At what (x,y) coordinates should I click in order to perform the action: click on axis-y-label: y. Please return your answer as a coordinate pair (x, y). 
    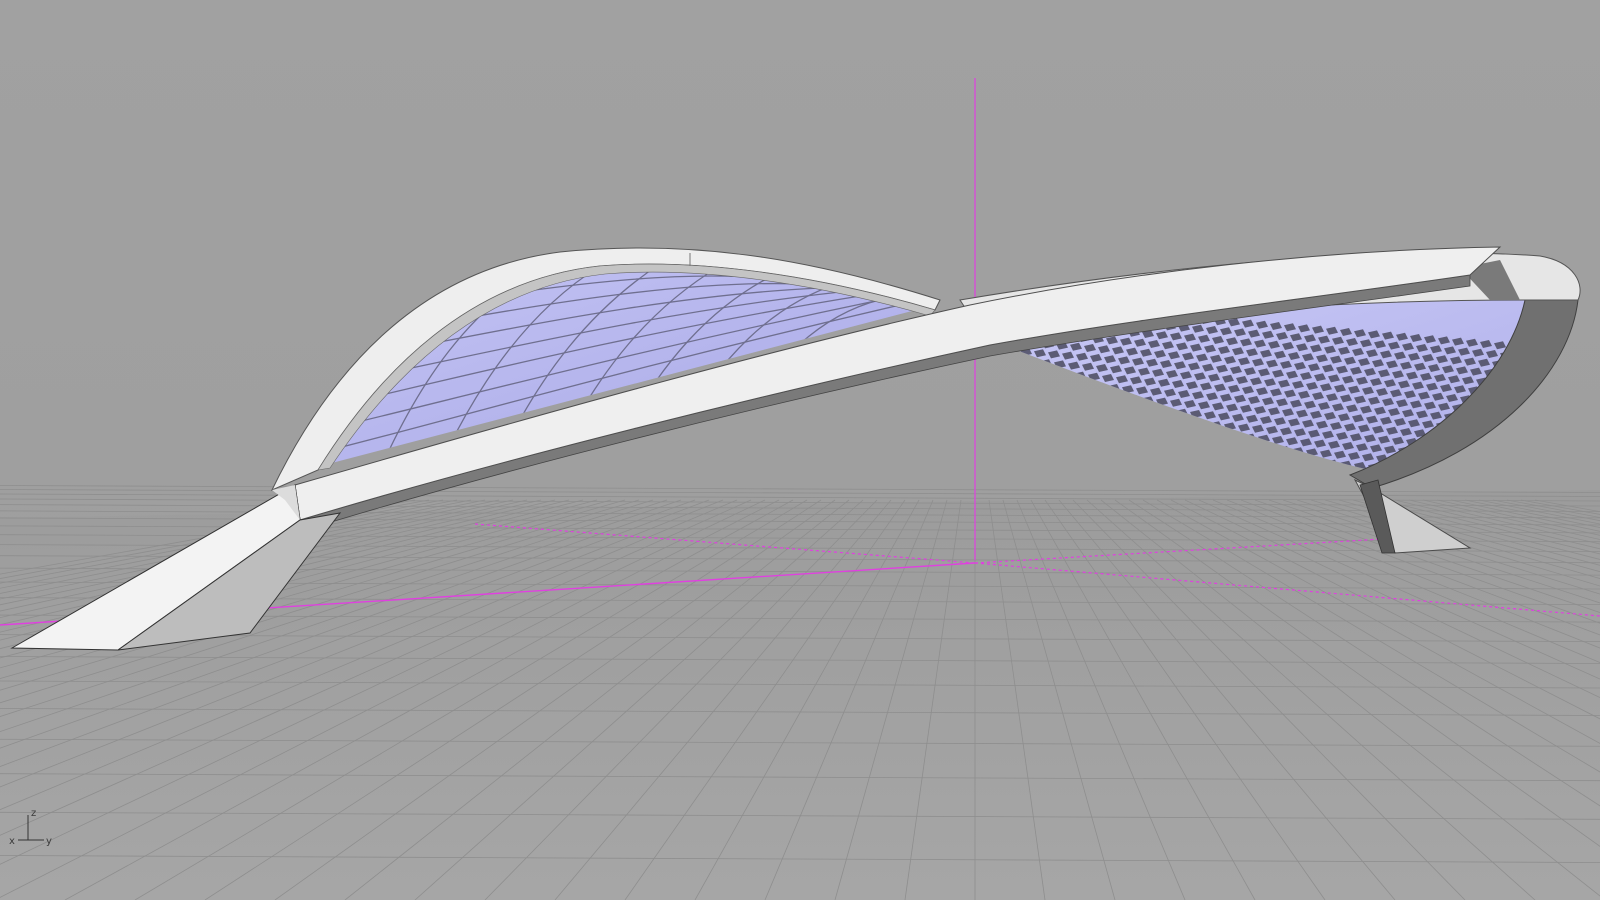
    Looking at the image, I should click on (49, 841).